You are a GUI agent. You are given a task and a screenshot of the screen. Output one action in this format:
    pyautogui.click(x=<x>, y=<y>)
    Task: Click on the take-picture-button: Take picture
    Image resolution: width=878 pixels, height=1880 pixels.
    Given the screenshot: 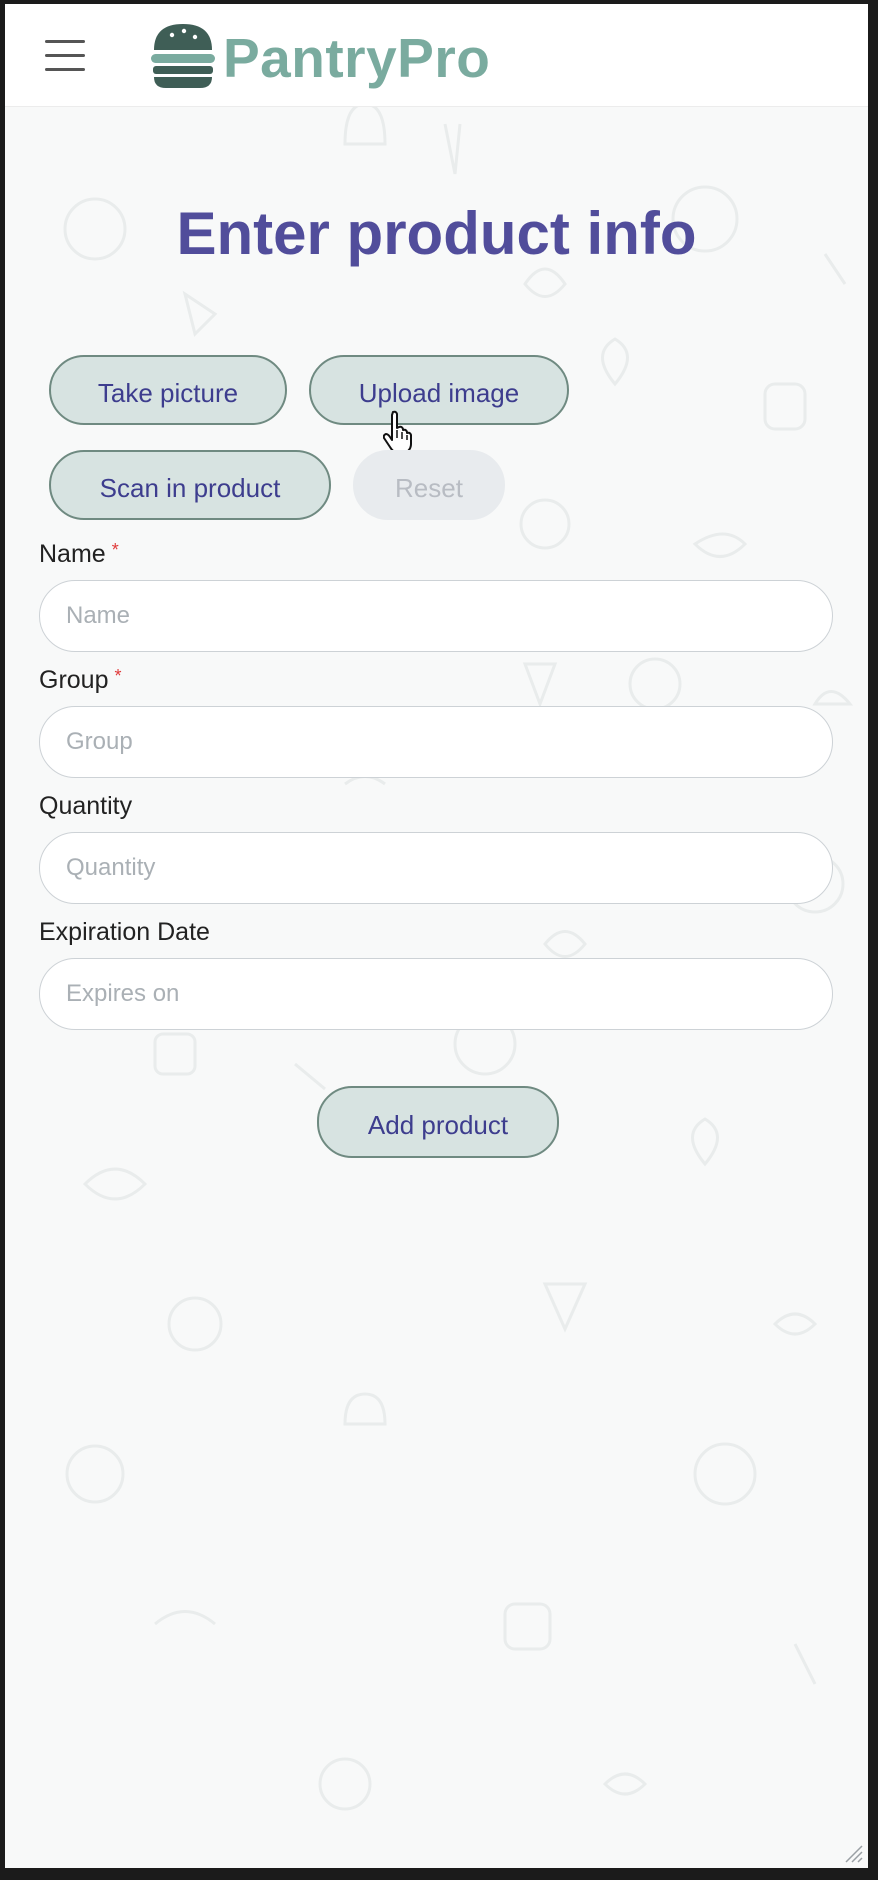 What is the action you would take?
    pyautogui.click(x=168, y=390)
    